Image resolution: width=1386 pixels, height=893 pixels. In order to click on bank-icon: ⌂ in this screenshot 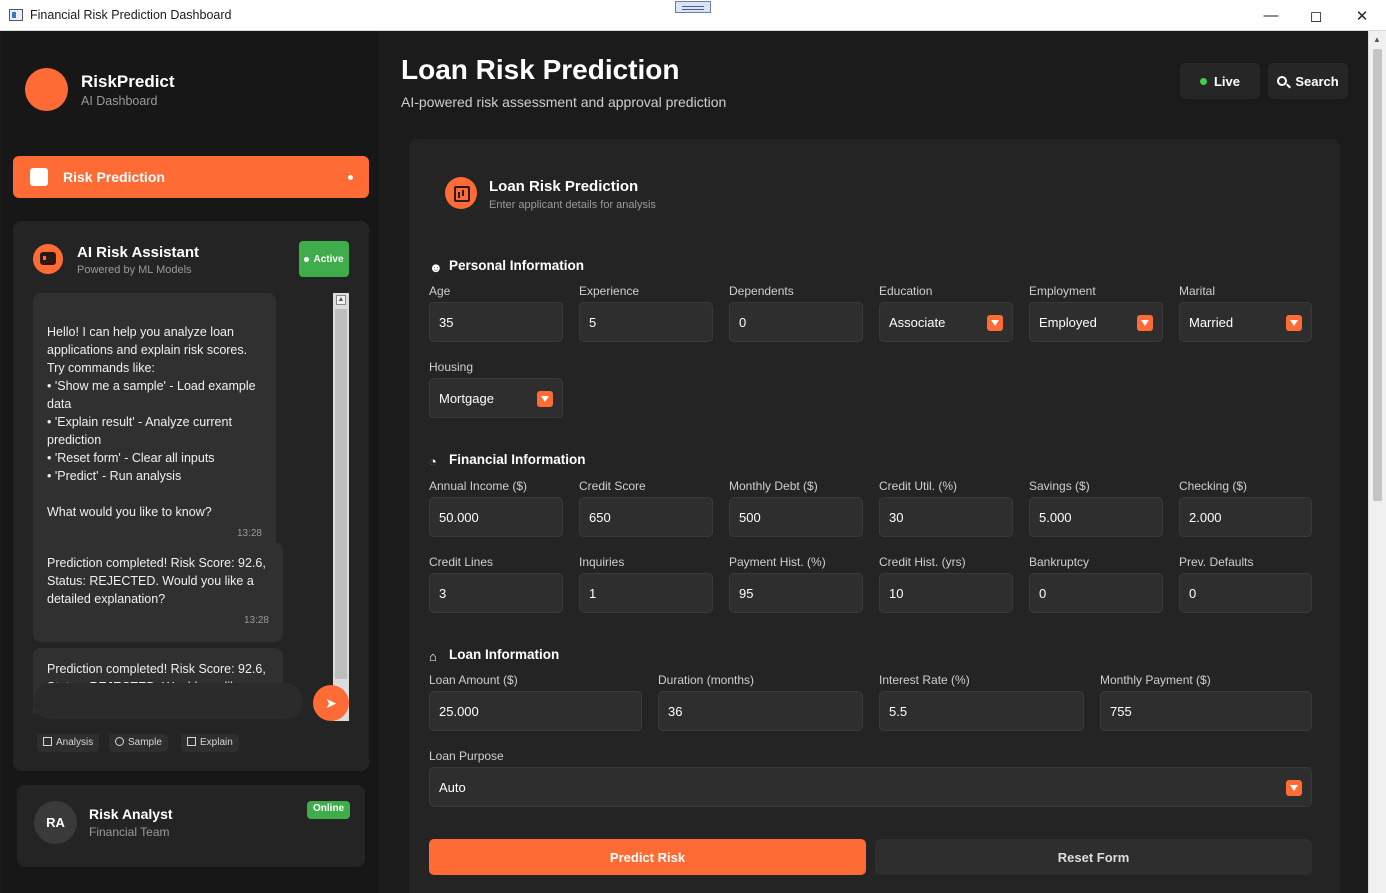, I will do `click(433, 656)`.